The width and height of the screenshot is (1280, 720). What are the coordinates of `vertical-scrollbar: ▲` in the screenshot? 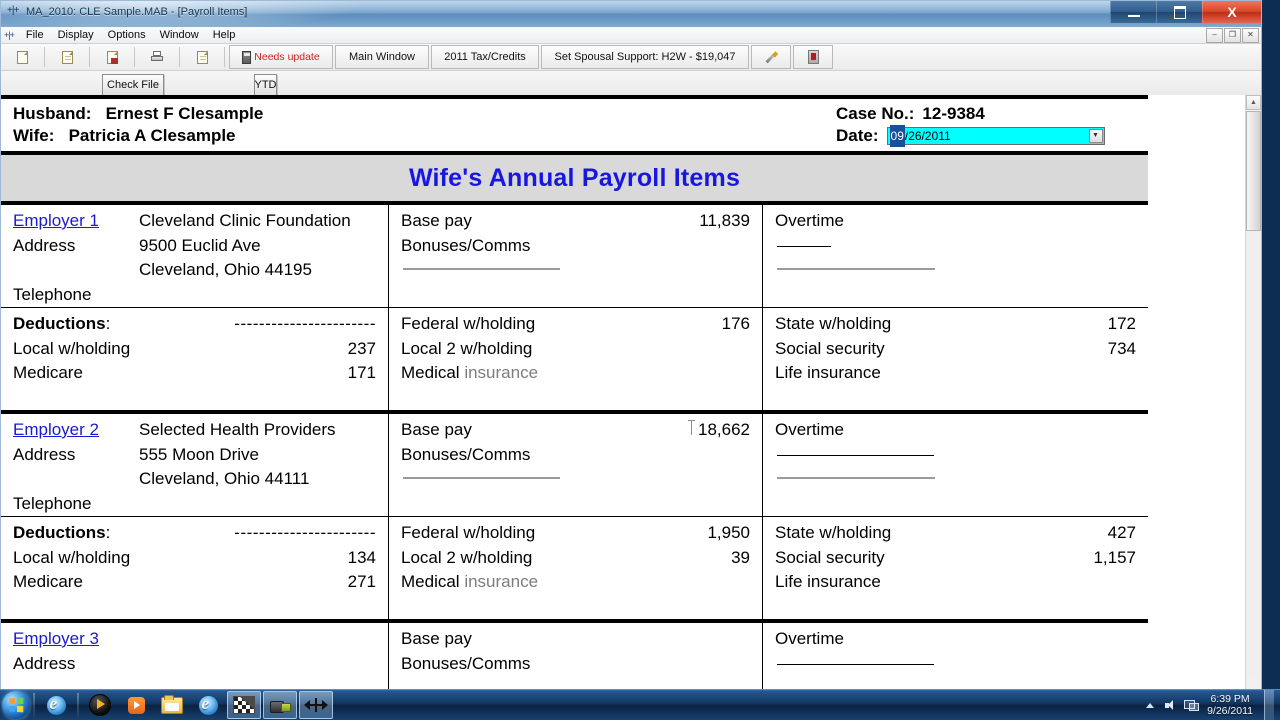 It's located at (1253, 393).